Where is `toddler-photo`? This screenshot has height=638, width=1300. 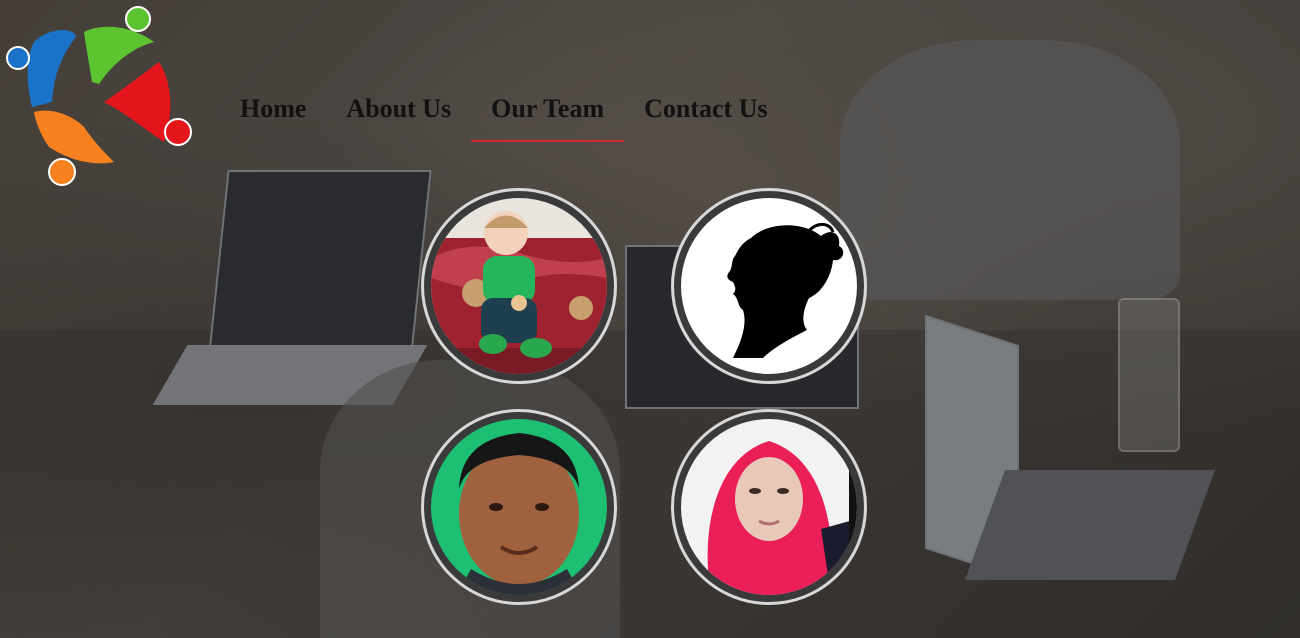 toddler-photo is located at coordinates (519, 286).